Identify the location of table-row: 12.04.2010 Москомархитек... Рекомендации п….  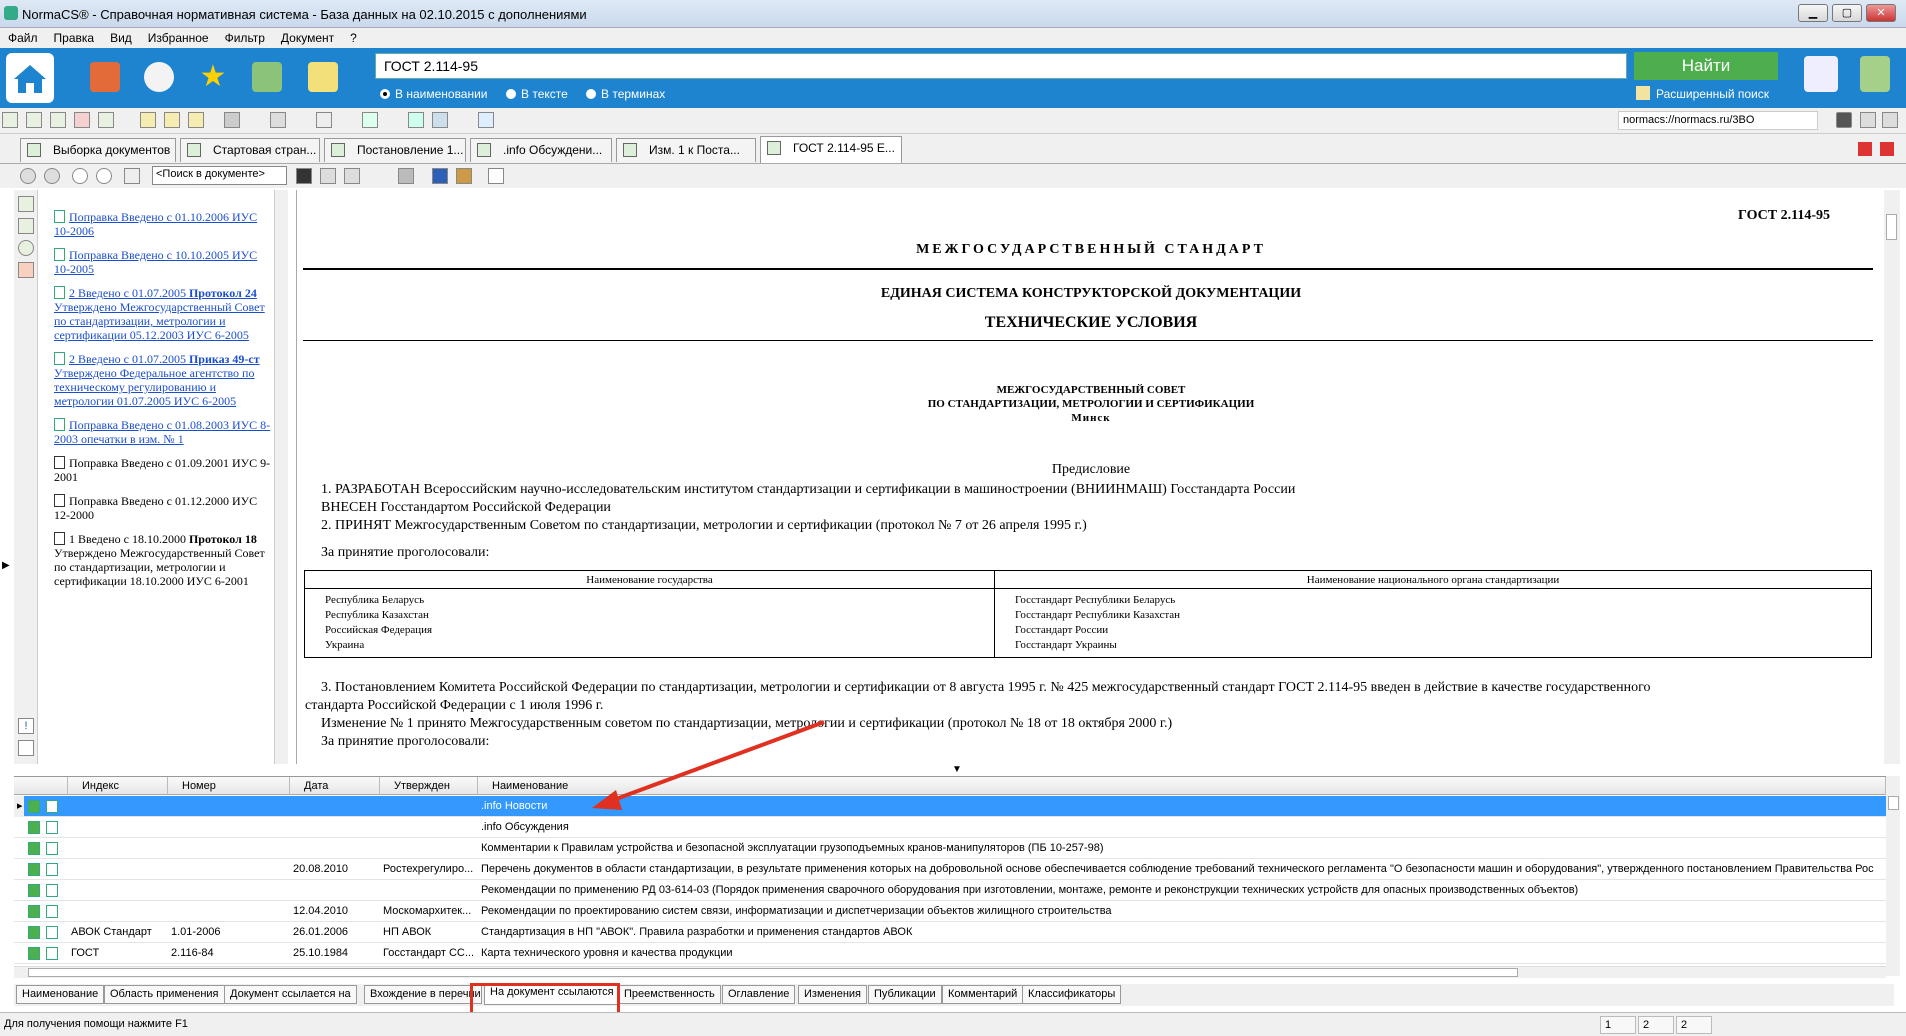
(950, 911).